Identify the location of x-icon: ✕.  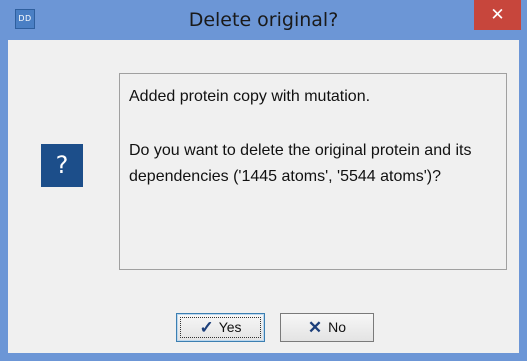
(315, 327).